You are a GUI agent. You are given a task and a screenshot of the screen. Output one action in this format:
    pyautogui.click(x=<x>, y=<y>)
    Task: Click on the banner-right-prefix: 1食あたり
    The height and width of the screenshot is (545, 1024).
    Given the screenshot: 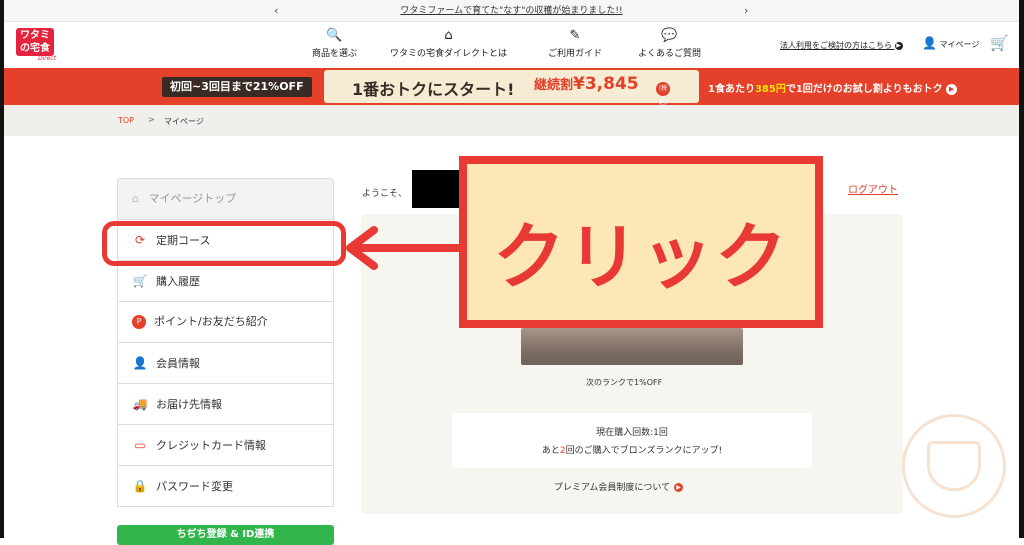 What is the action you would take?
    pyautogui.click(x=731, y=89)
    